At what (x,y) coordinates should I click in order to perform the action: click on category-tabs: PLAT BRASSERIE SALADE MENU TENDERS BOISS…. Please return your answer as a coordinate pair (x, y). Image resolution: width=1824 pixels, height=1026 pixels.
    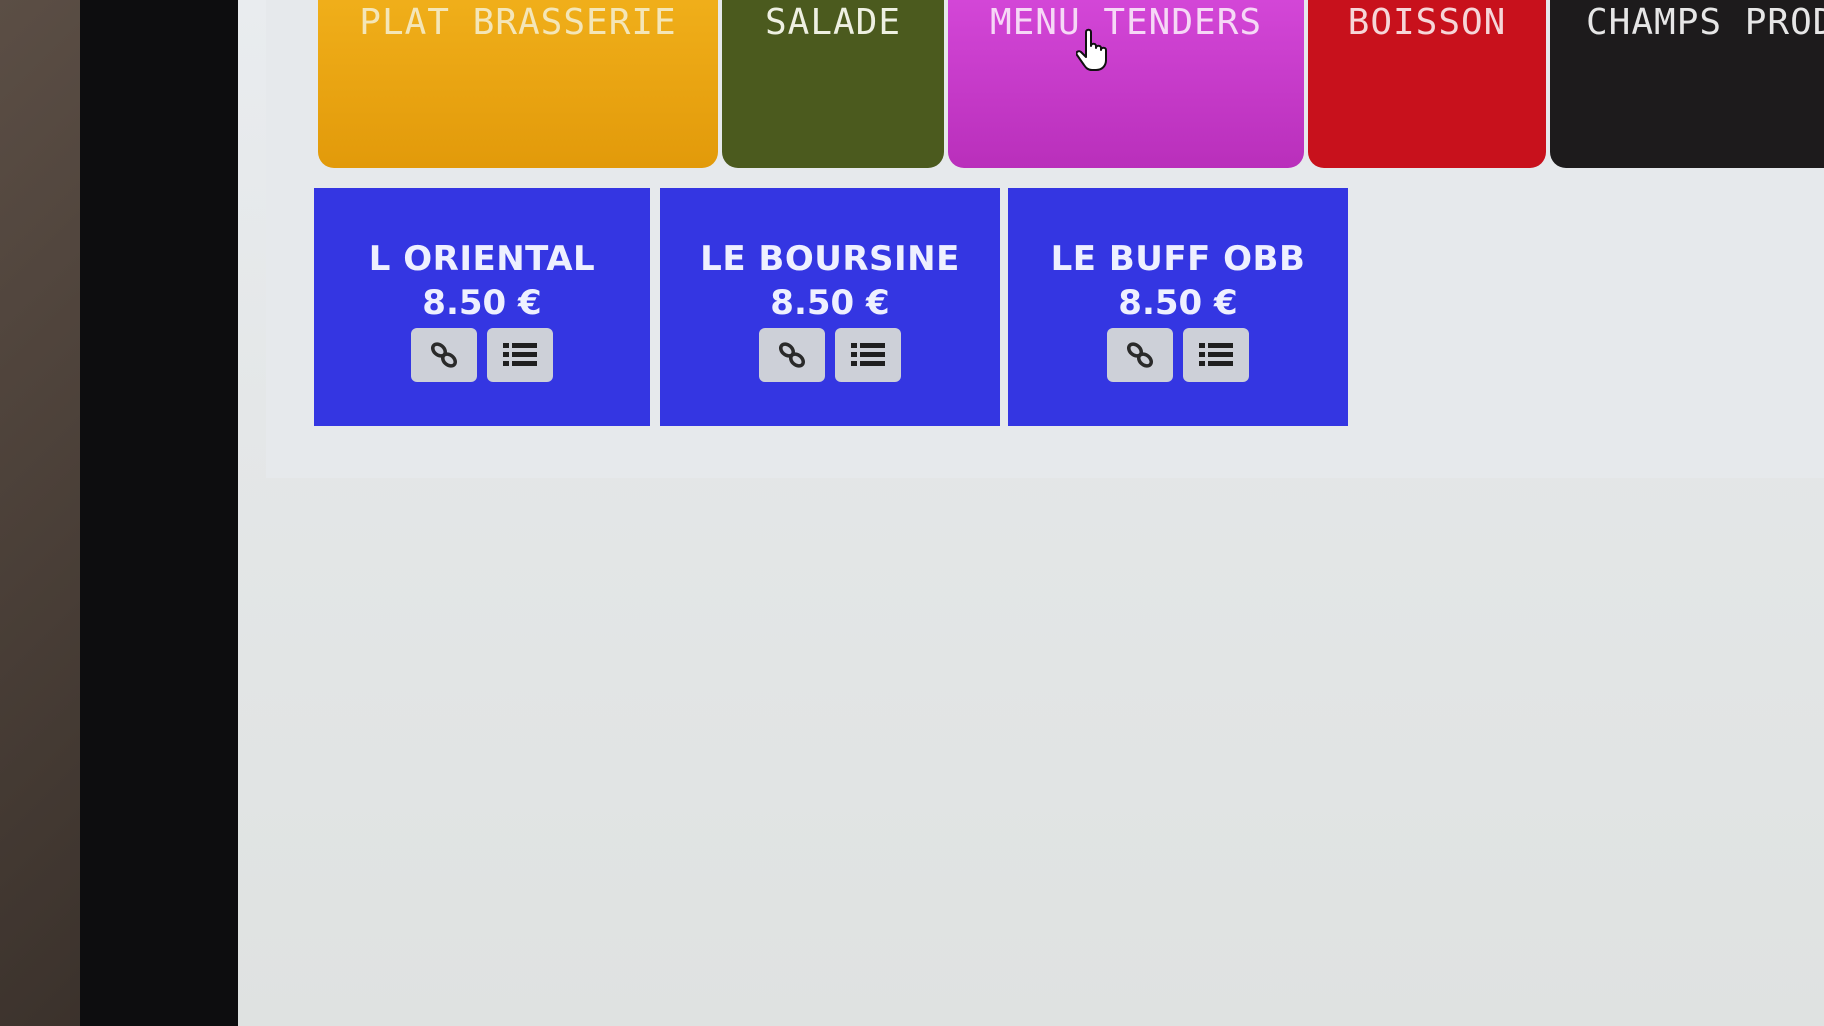
    Looking at the image, I should click on (1071, 85).